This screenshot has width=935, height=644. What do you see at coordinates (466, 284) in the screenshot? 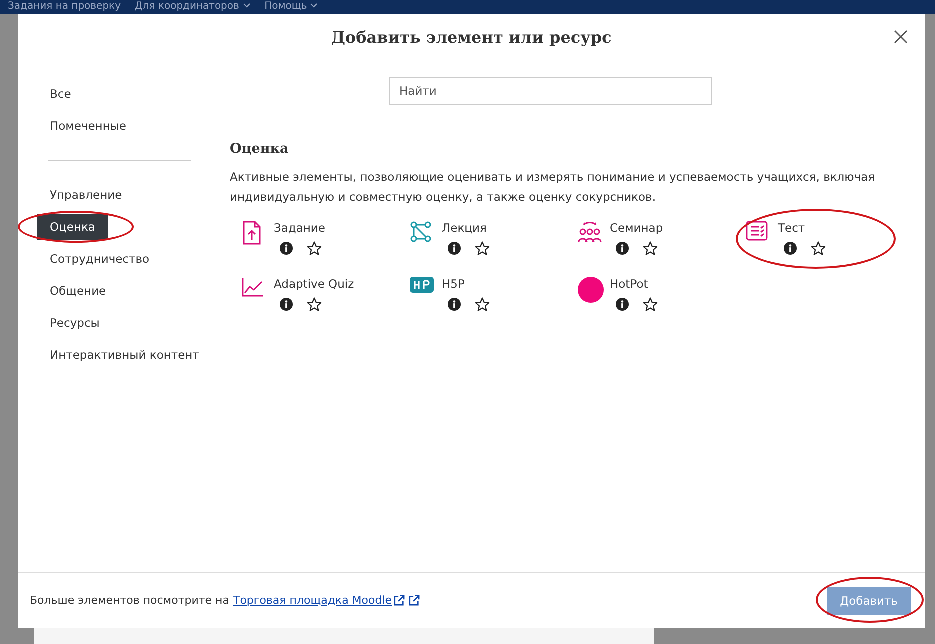
I see `activity-name: H5P` at bounding box center [466, 284].